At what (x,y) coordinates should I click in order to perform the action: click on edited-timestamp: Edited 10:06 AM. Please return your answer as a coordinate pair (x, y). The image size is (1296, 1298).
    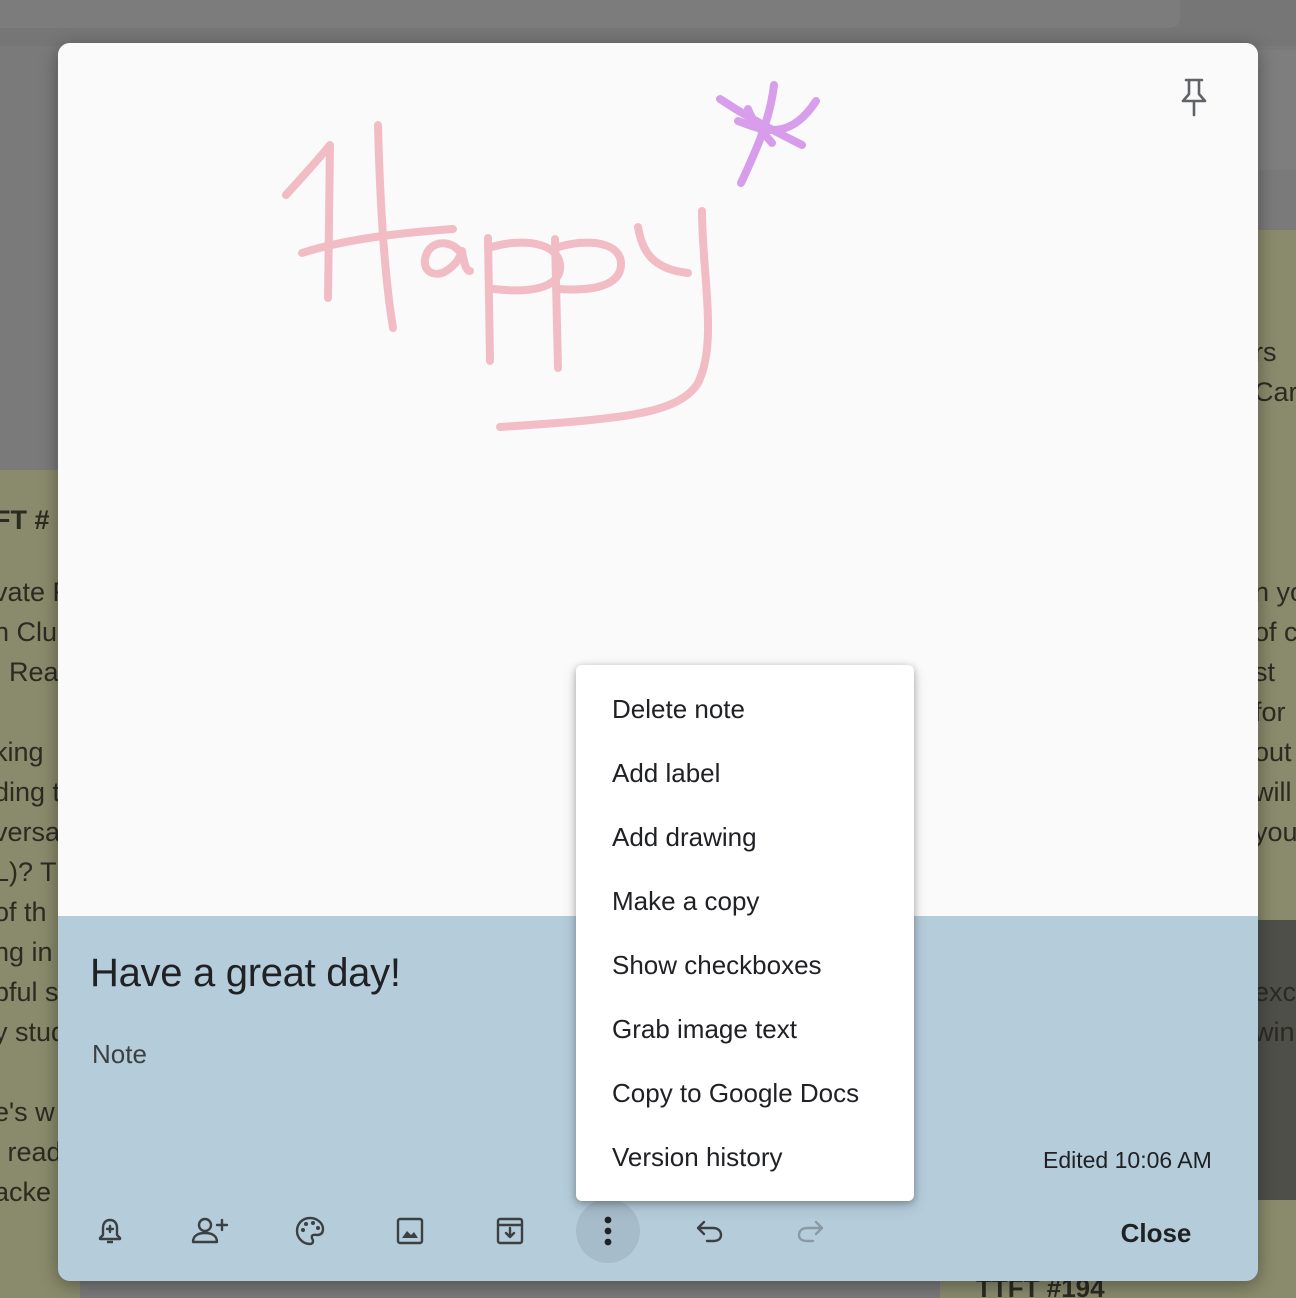
    Looking at the image, I should click on (1127, 1160).